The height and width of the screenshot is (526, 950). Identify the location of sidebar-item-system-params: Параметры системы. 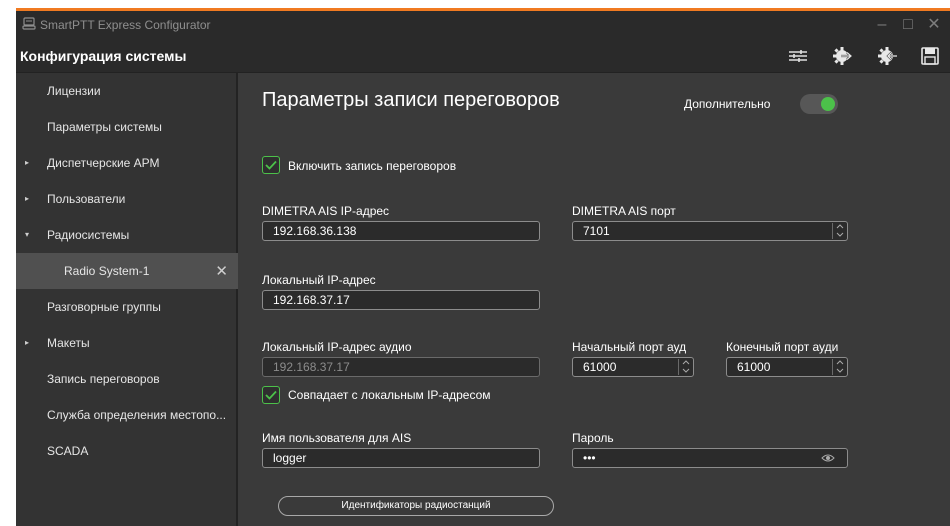
(127, 127).